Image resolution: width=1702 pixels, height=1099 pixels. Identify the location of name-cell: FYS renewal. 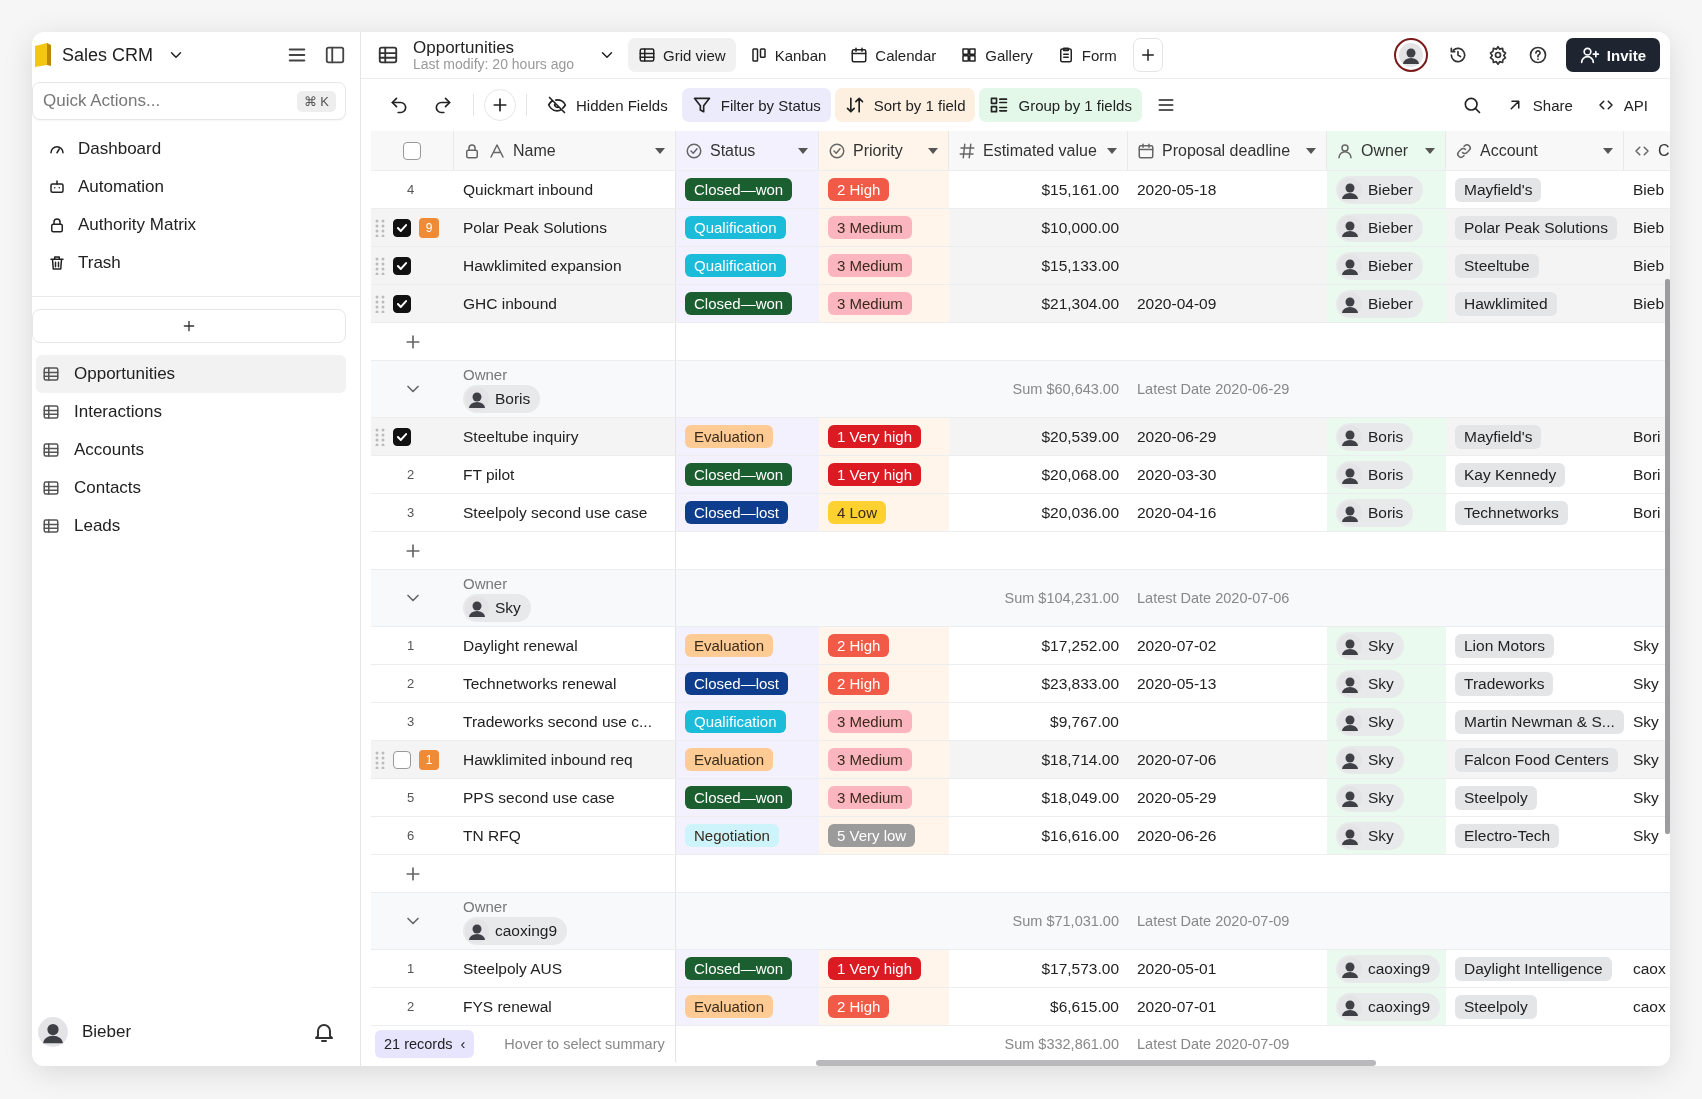
(507, 1006).